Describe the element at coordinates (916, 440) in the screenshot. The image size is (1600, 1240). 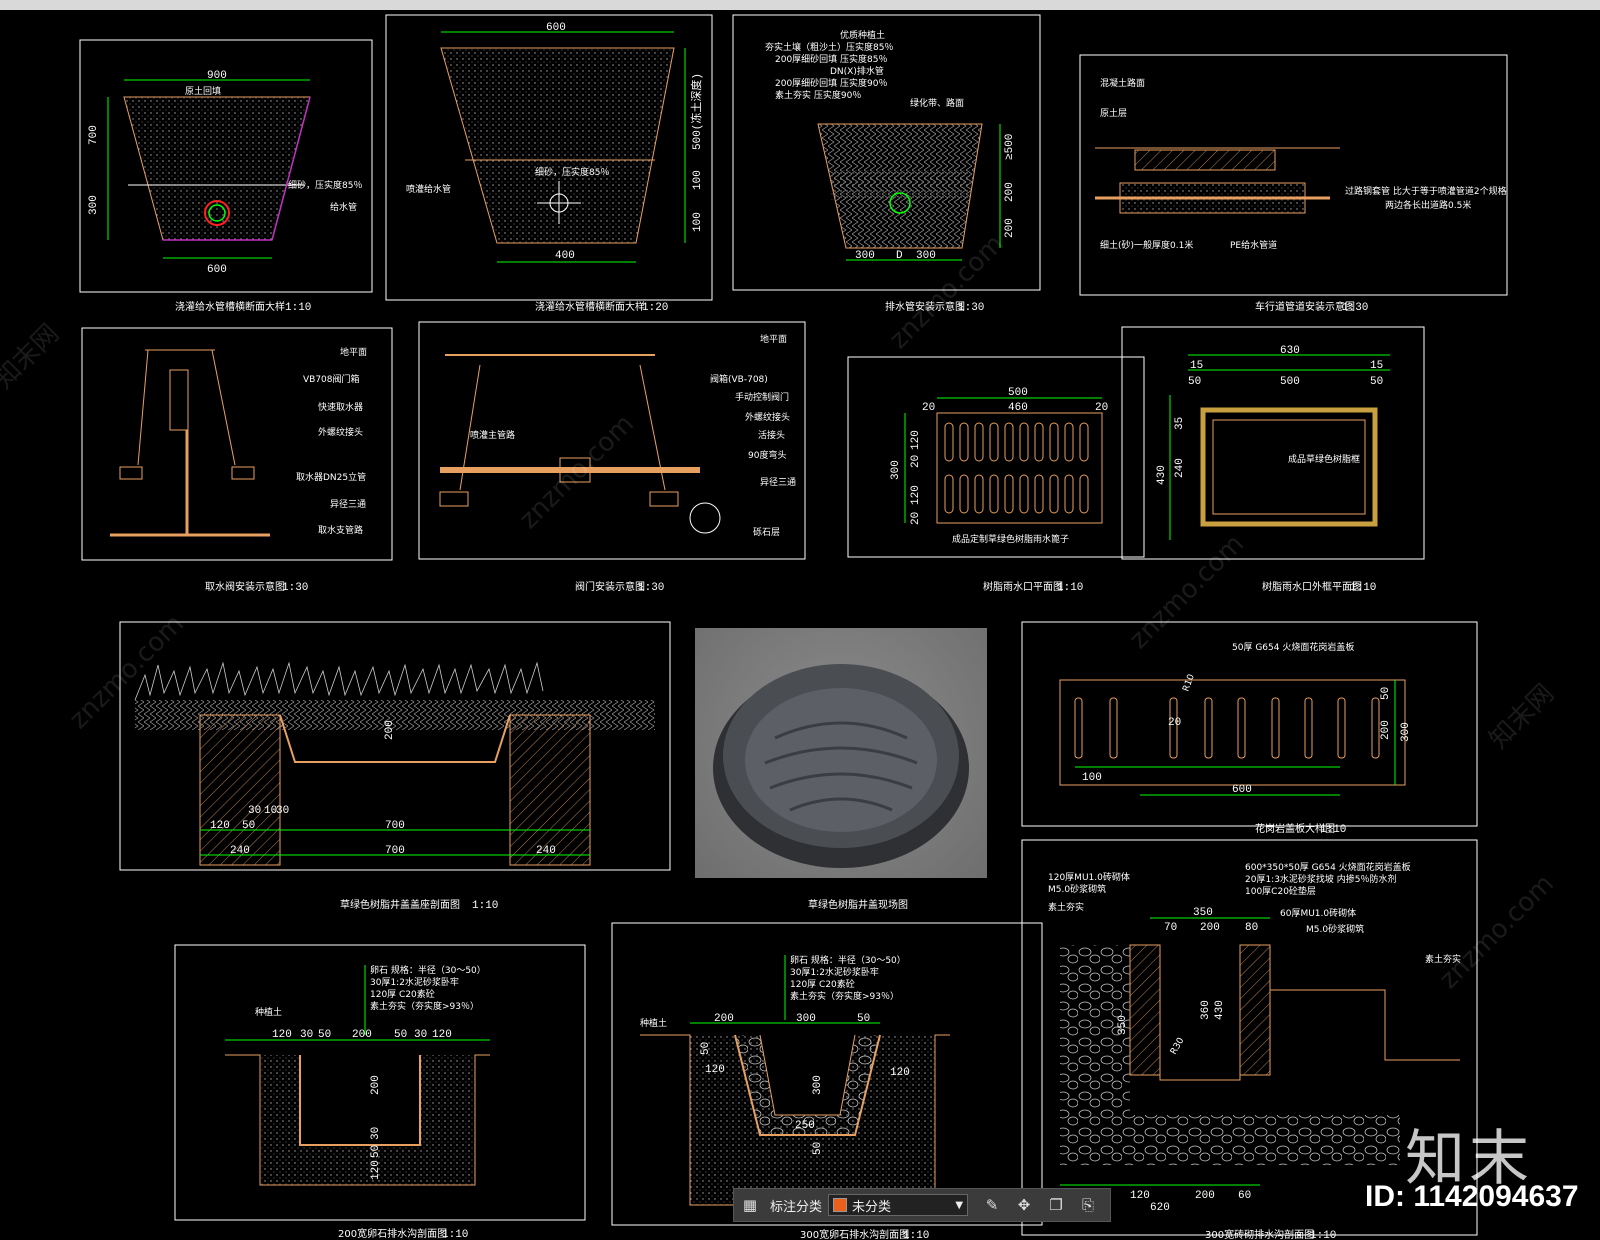
I see `p7-dim-5: 120` at that location.